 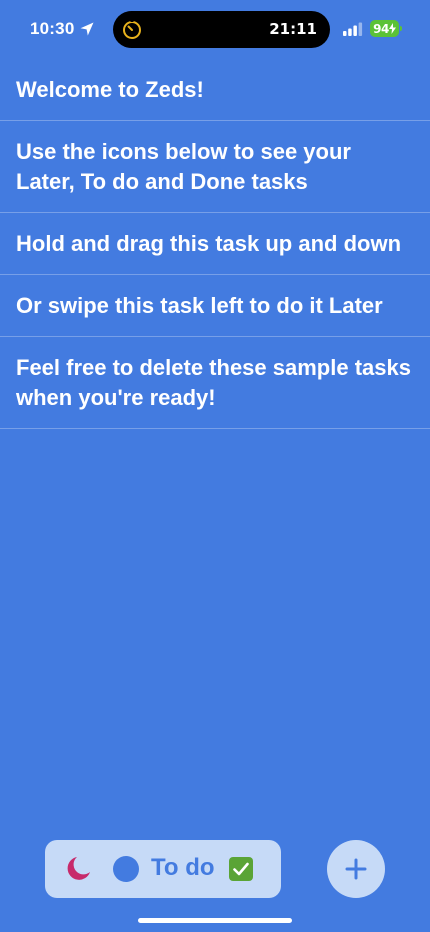 I want to click on task-item: Hold and drag this task up and down, so click(x=215, y=244).